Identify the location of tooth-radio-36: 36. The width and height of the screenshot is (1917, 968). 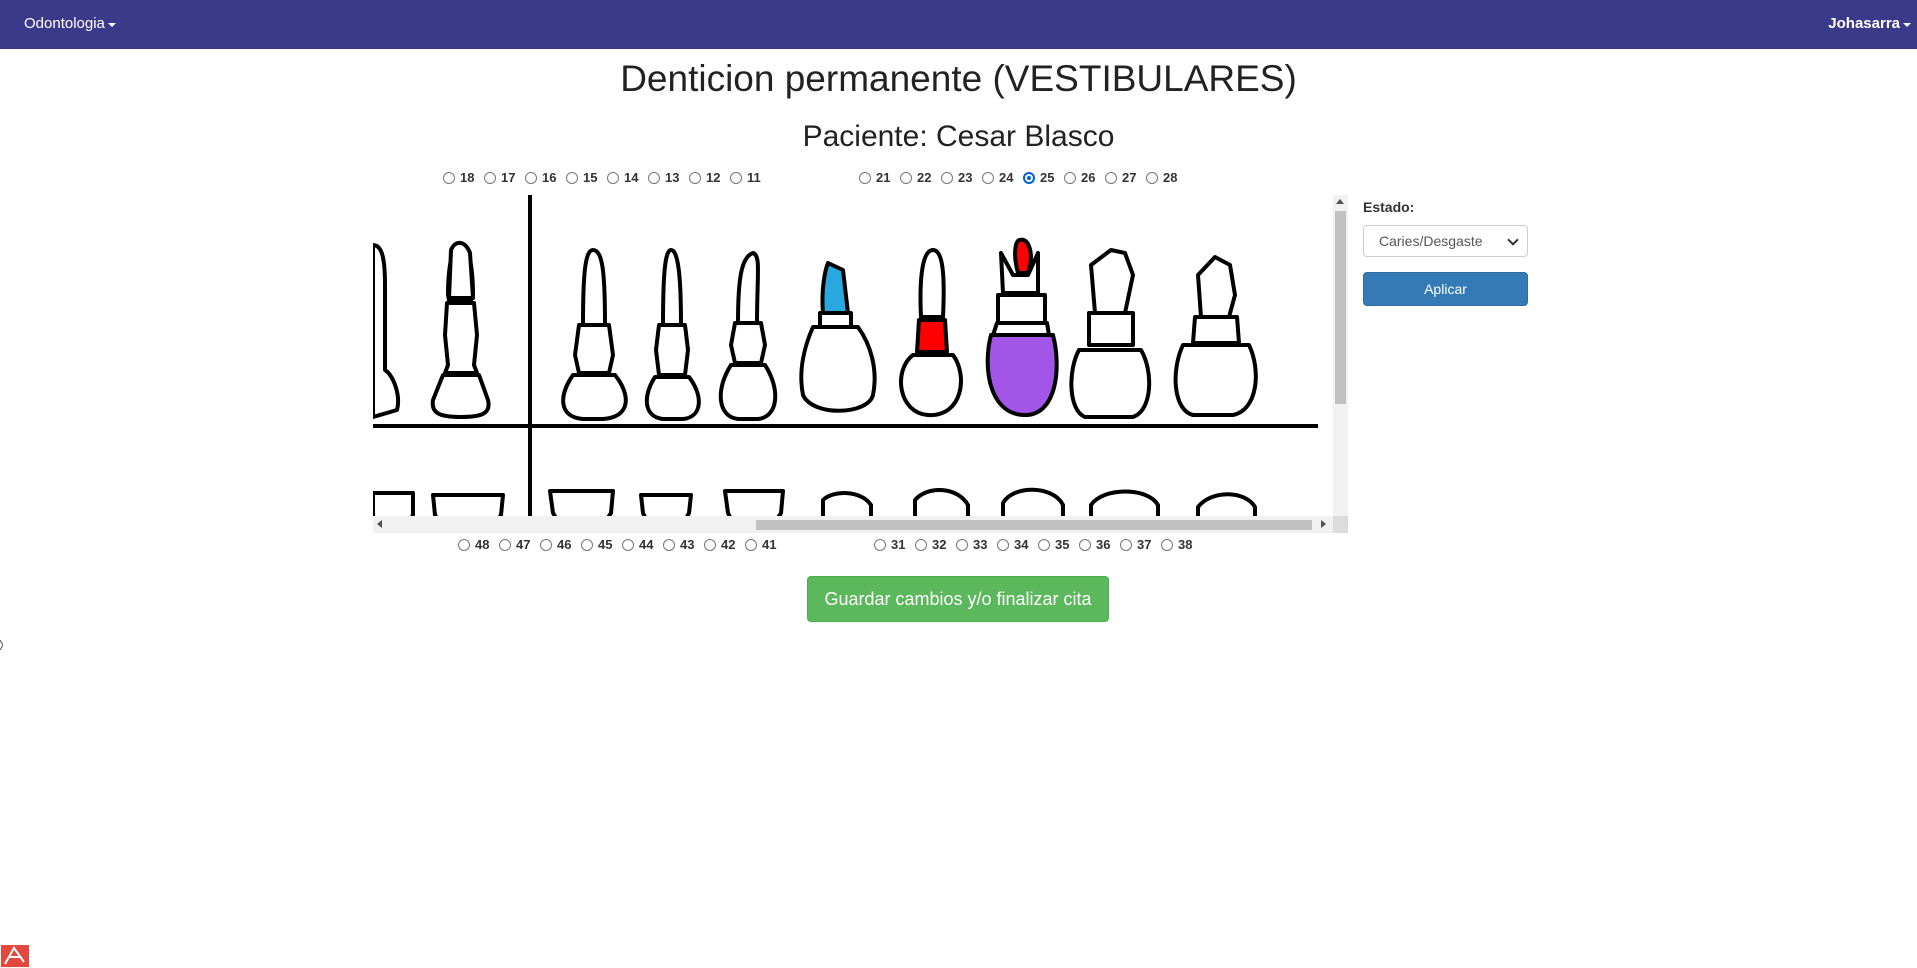
(1099, 544).